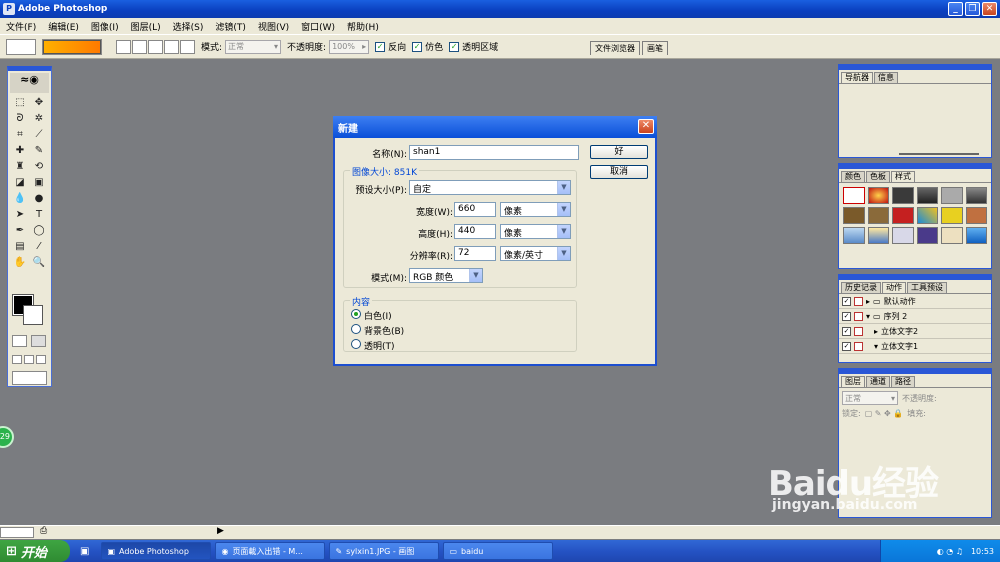 This screenshot has width=1000, height=562. I want to click on menu-image: 图像(I), so click(105, 26).